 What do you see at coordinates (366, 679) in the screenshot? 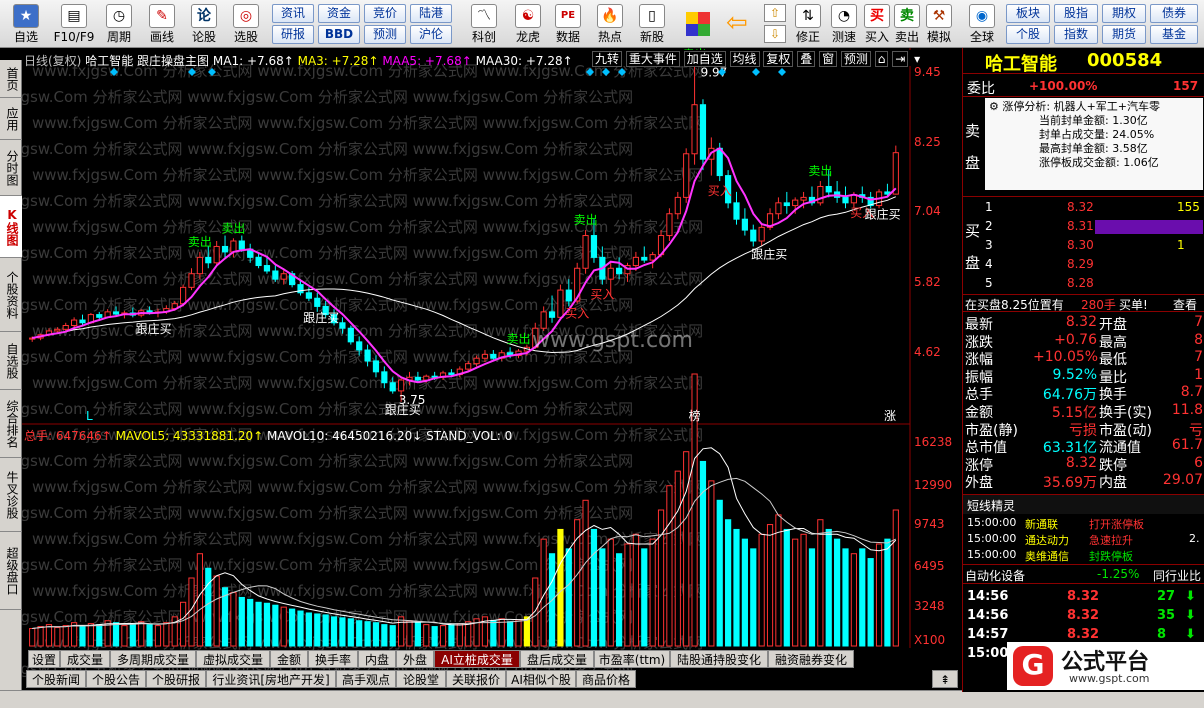
I see `tab-expert: 高手观点` at bounding box center [366, 679].